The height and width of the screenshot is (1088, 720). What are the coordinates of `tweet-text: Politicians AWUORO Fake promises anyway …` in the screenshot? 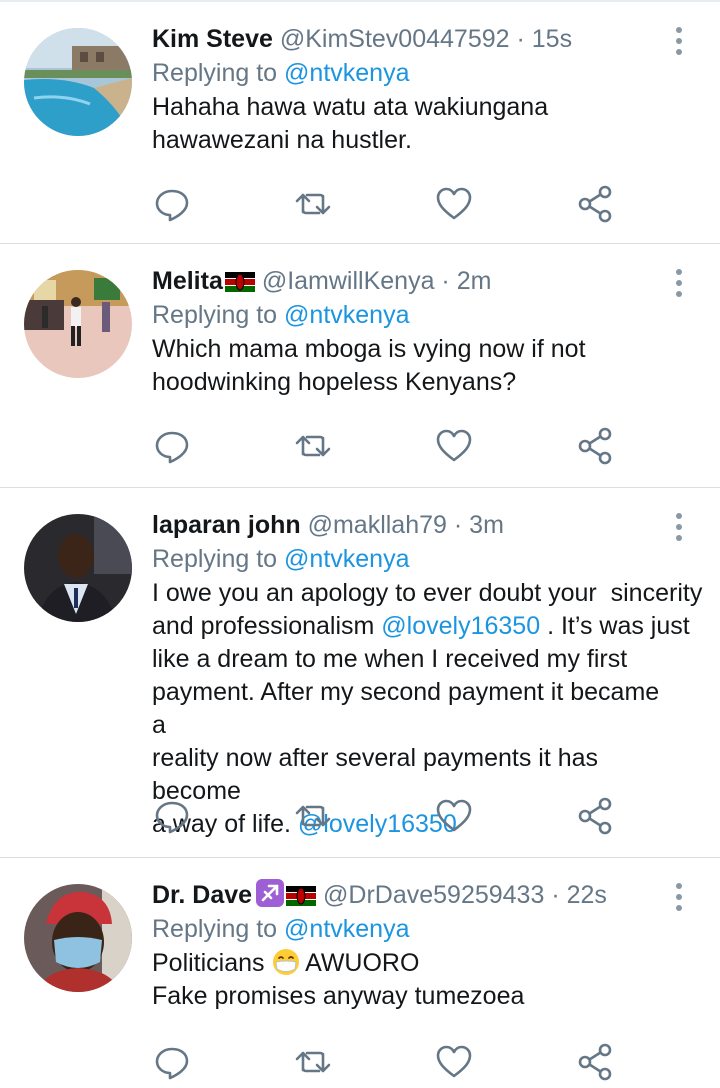 It's located at (416, 980).